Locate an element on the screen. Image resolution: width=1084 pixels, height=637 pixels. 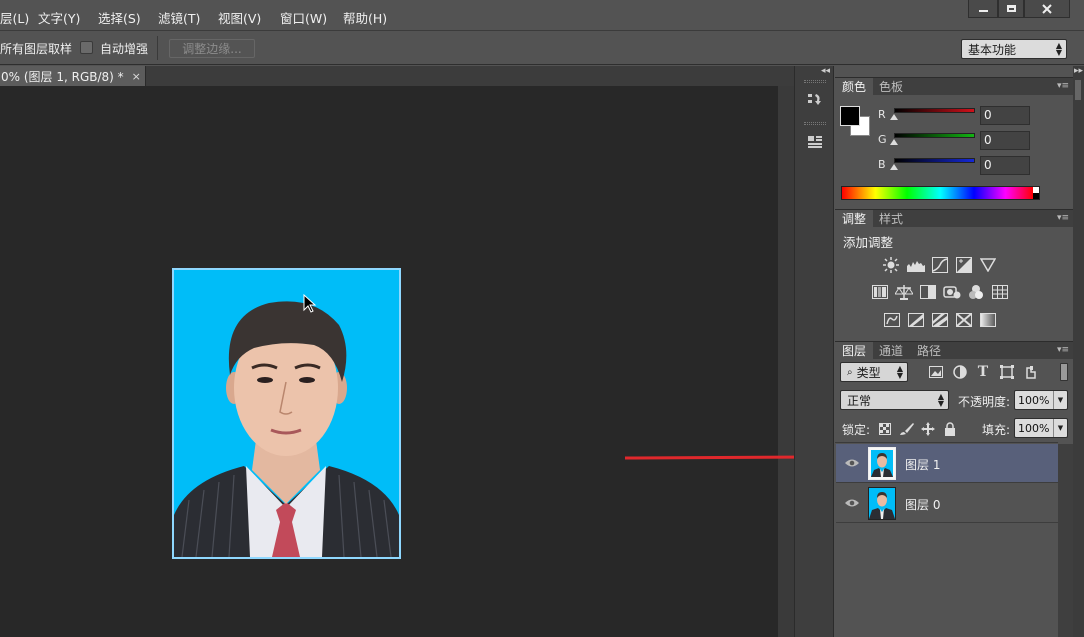
maximize-icon is located at coordinates (1011, 8).